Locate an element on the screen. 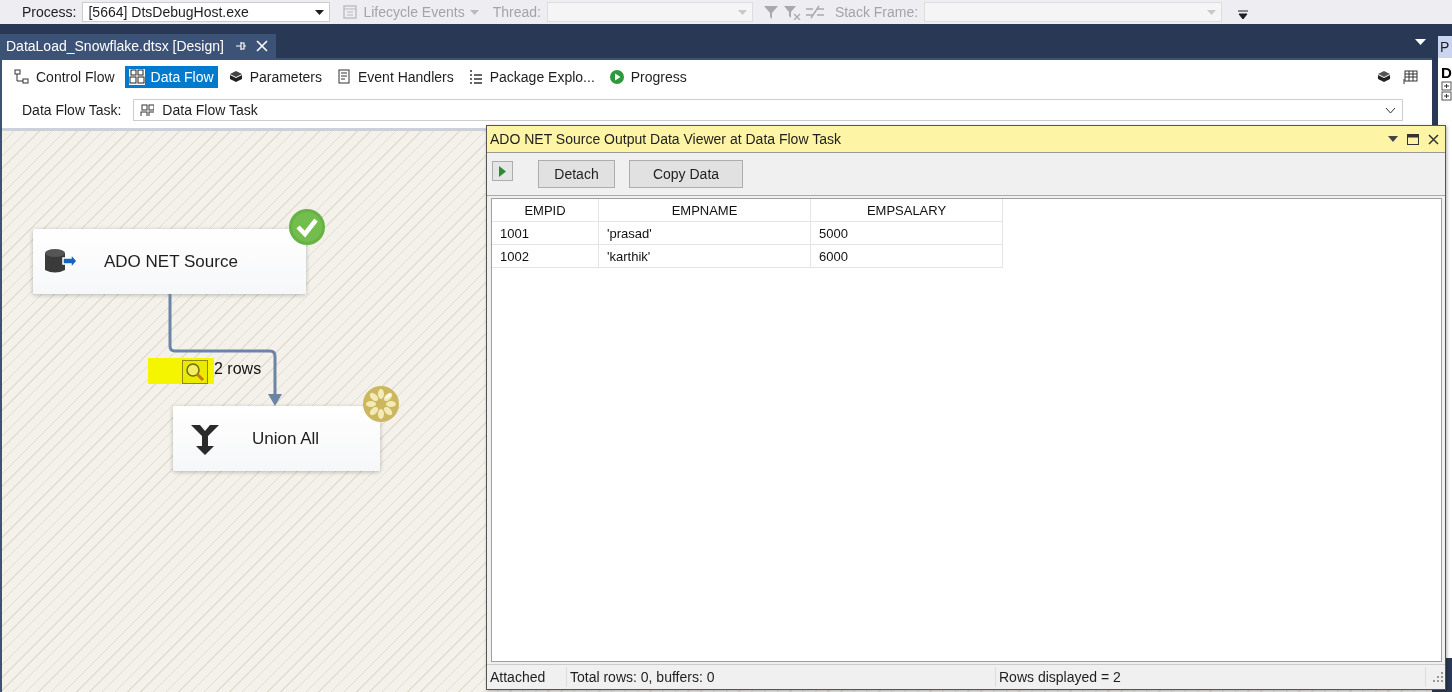 This screenshot has height=692, width=1452. column-header: EMPSALARY is located at coordinates (906, 210).